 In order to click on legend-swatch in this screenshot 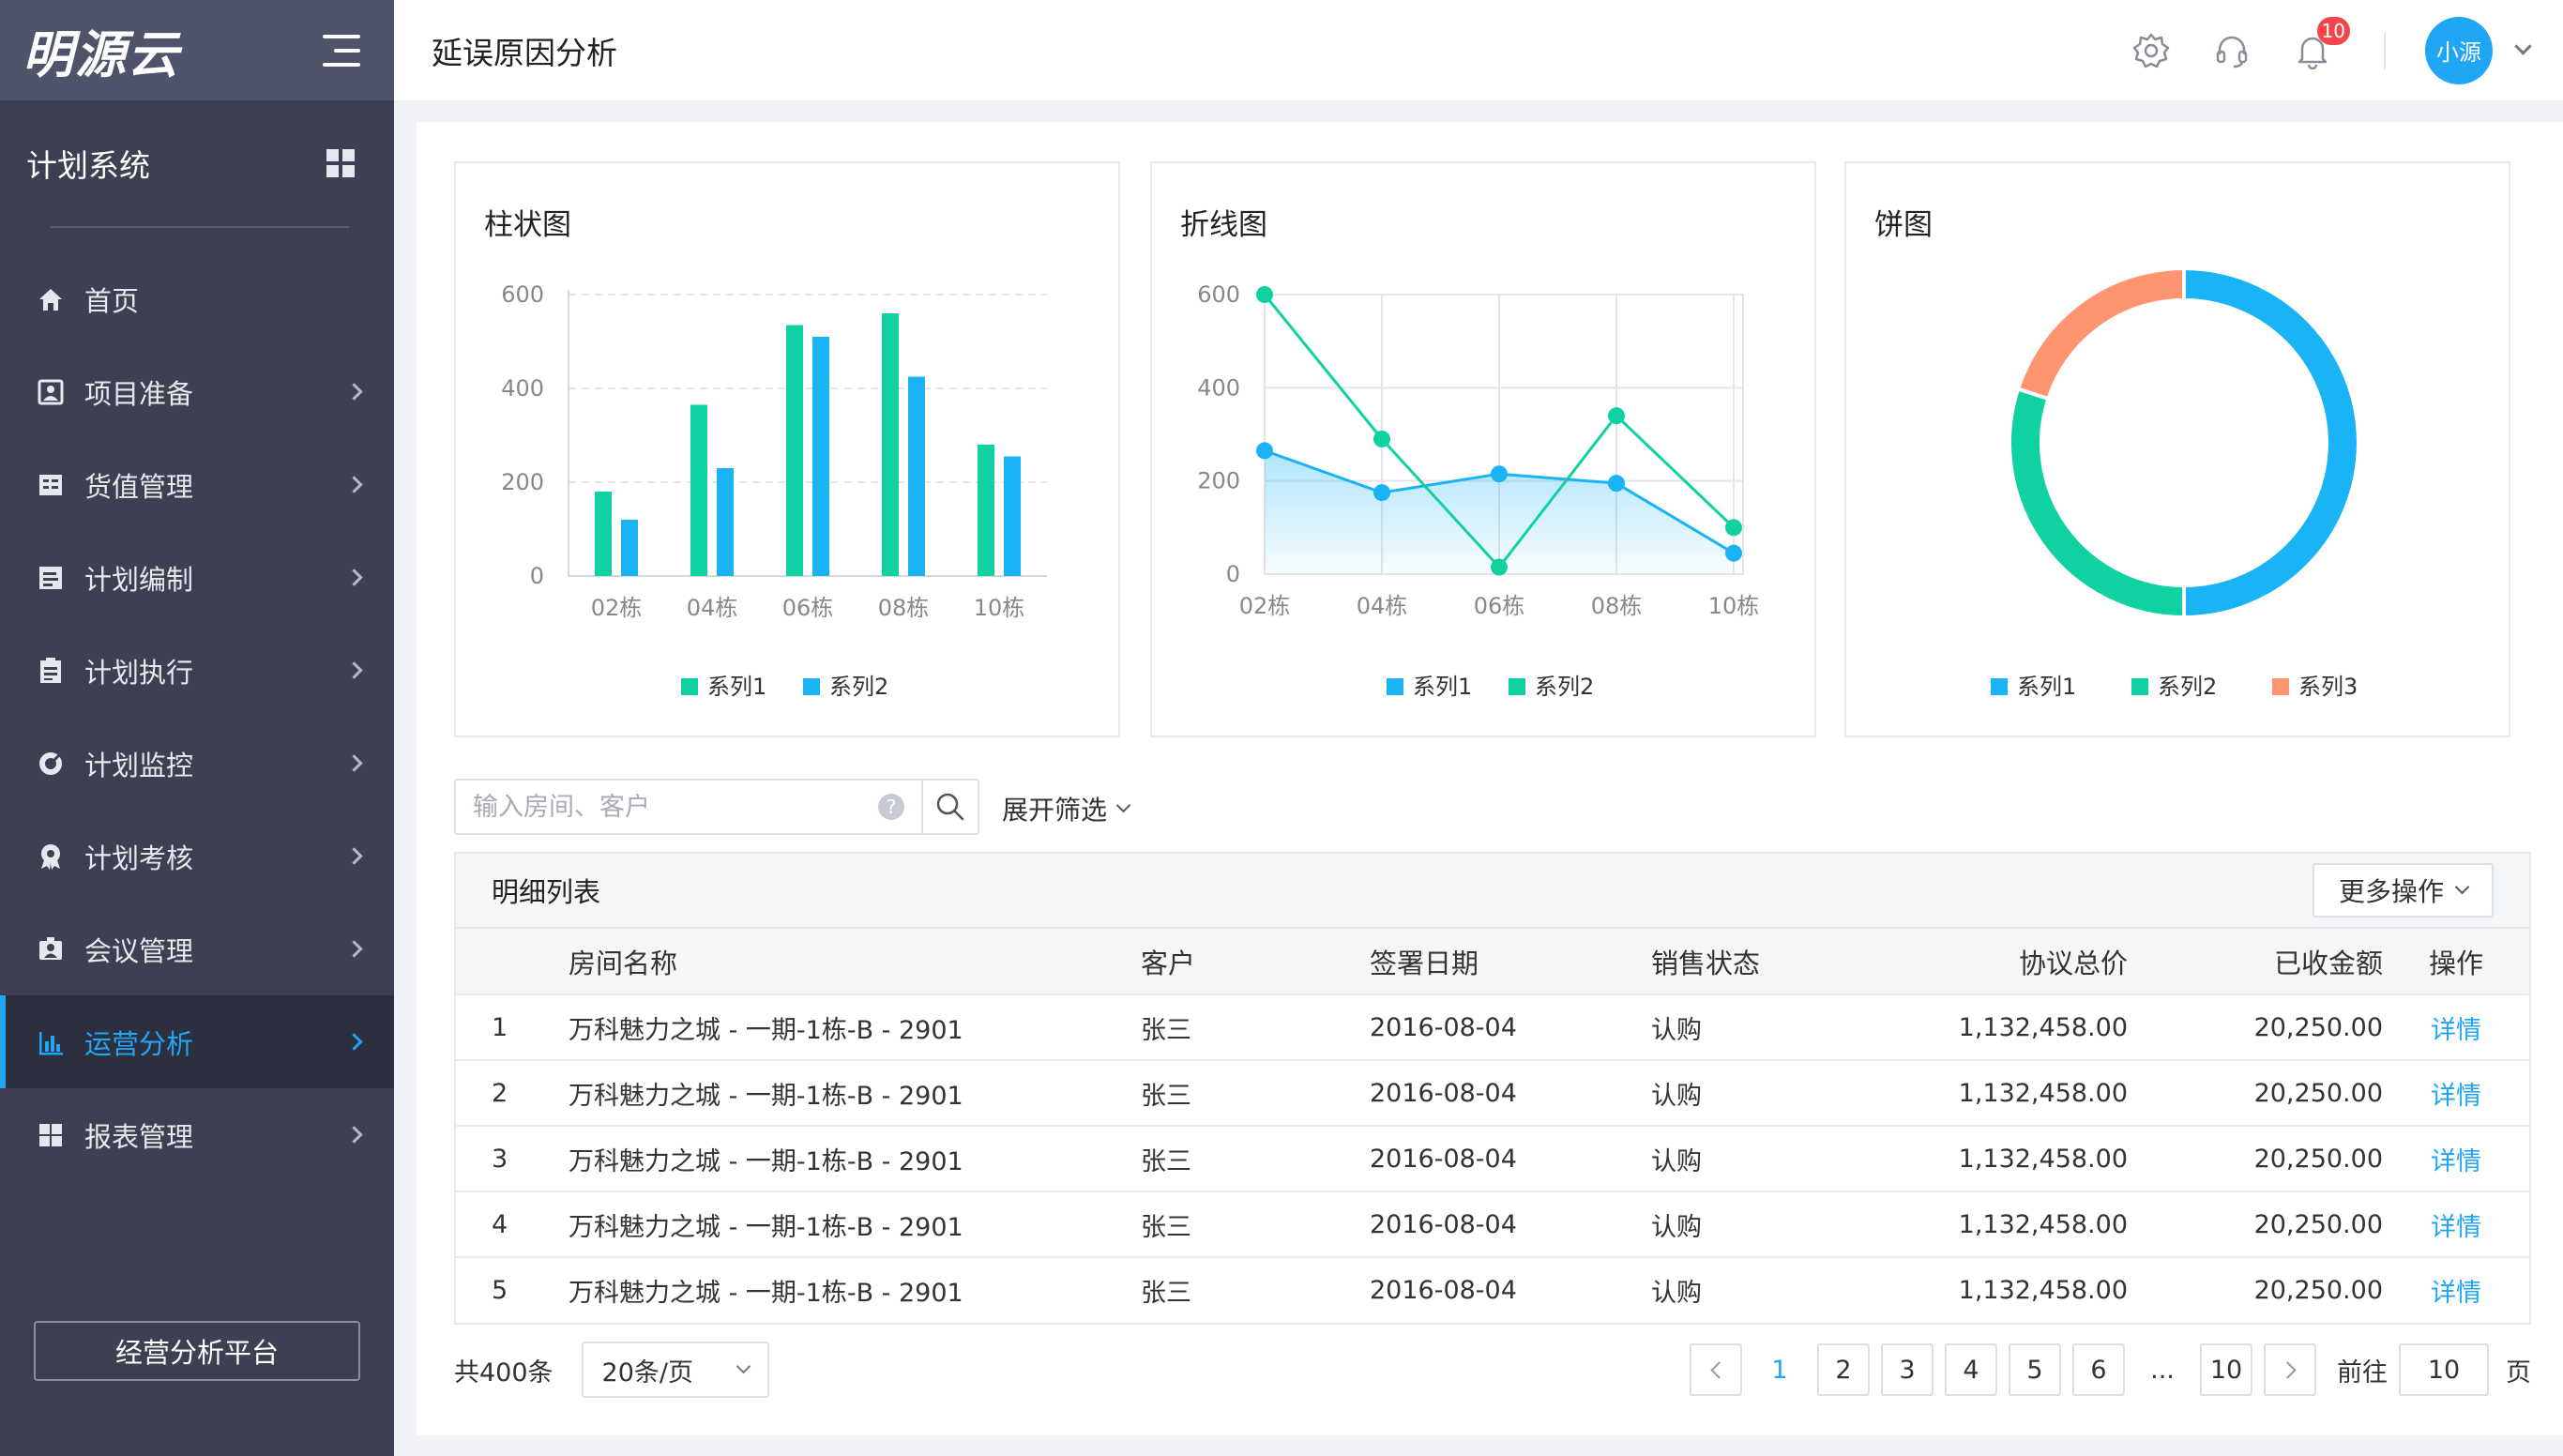, I will do `click(1395, 686)`.